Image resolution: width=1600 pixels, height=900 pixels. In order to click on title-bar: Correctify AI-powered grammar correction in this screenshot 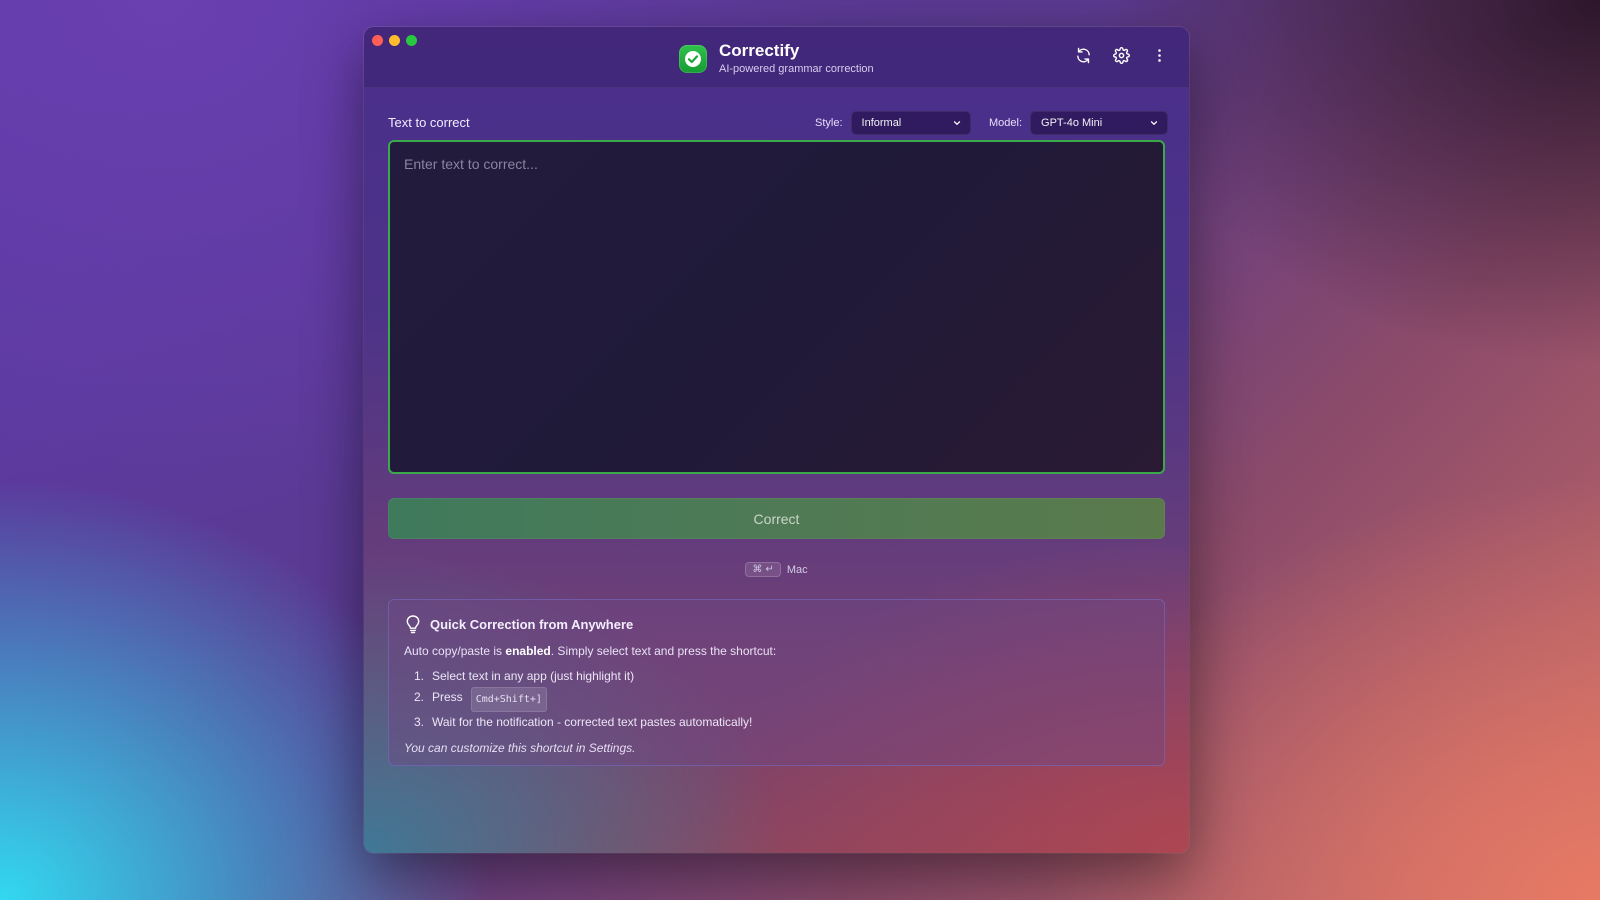, I will do `click(776, 57)`.